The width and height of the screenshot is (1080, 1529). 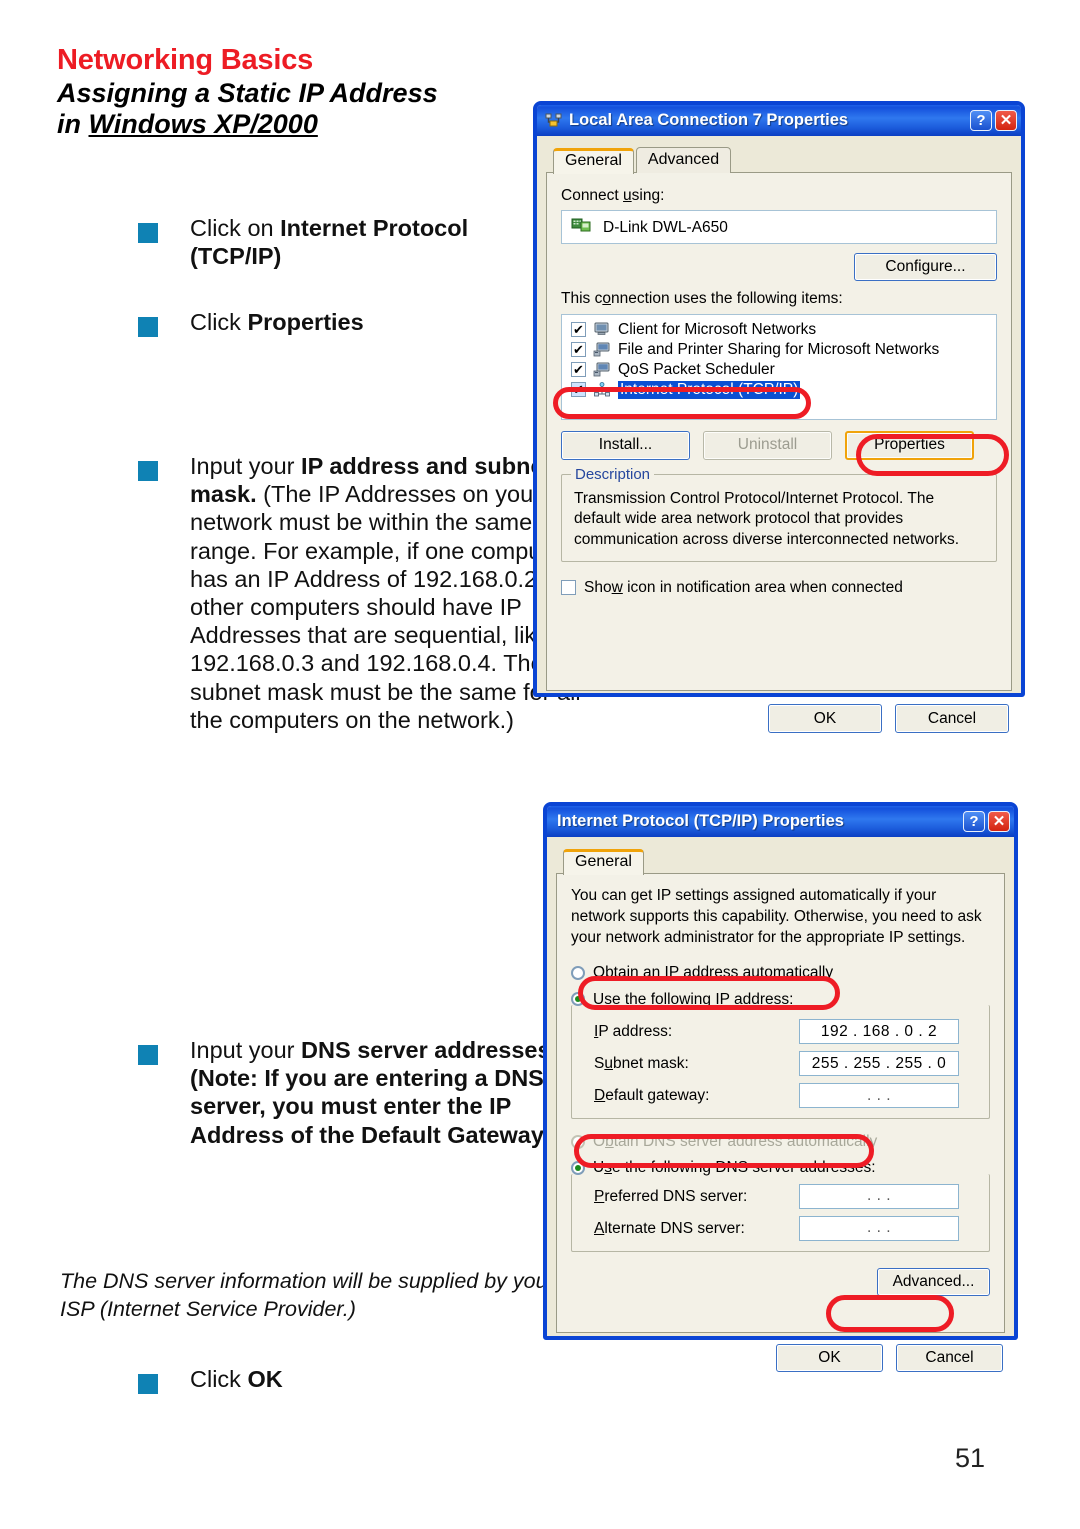 What do you see at coordinates (879, 1064) in the screenshot?
I see `subnet-mask-input: 255 . 255 . 255 . 0` at bounding box center [879, 1064].